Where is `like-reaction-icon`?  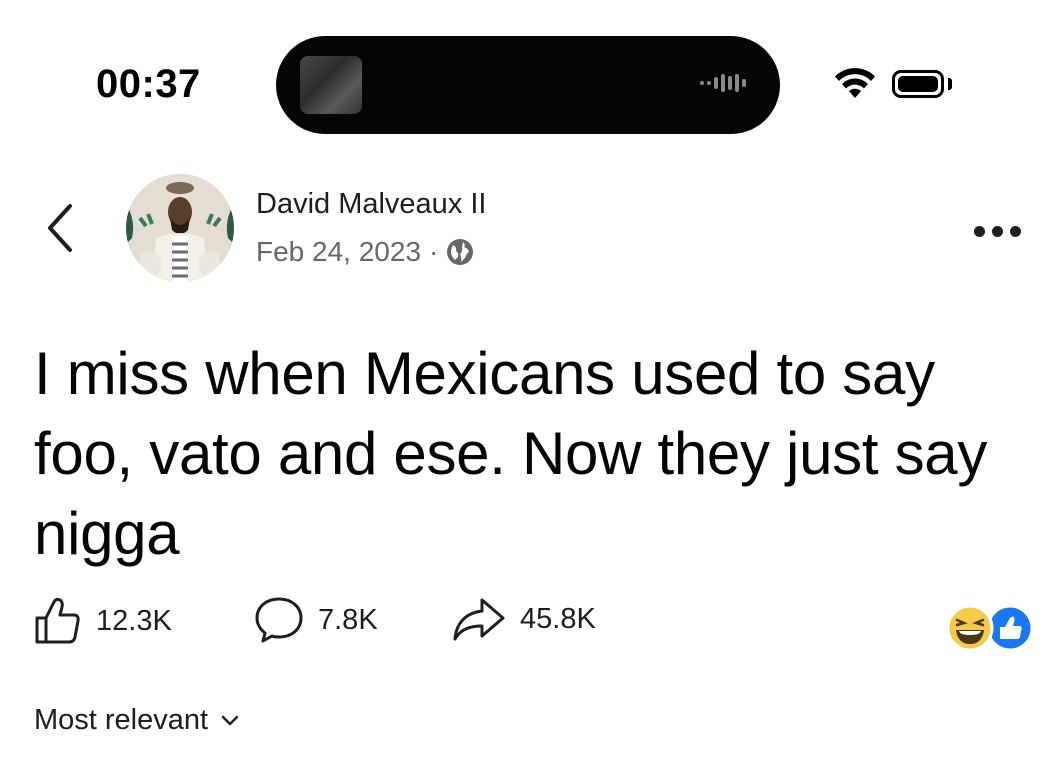 like-reaction-icon is located at coordinates (1010, 628).